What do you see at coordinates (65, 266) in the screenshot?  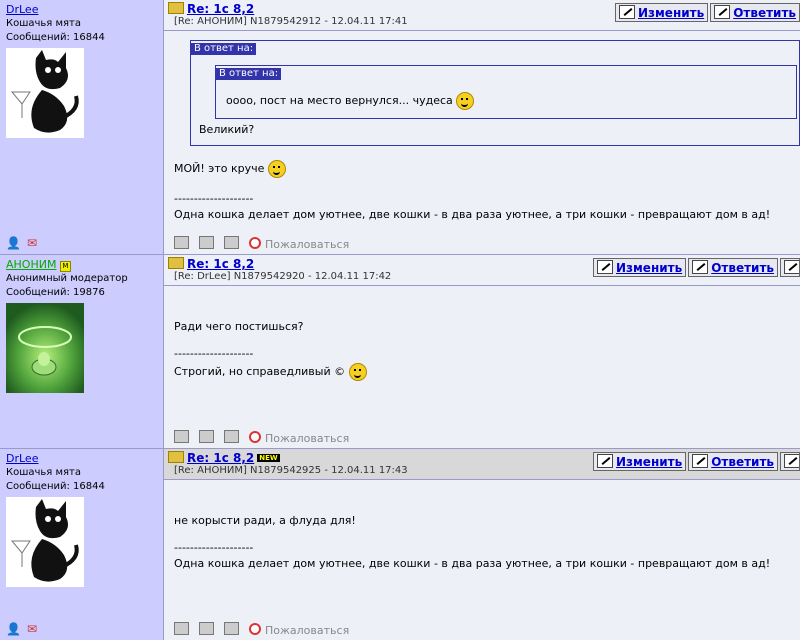 I see `moderator-badge-icon: M` at bounding box center [65, 266].